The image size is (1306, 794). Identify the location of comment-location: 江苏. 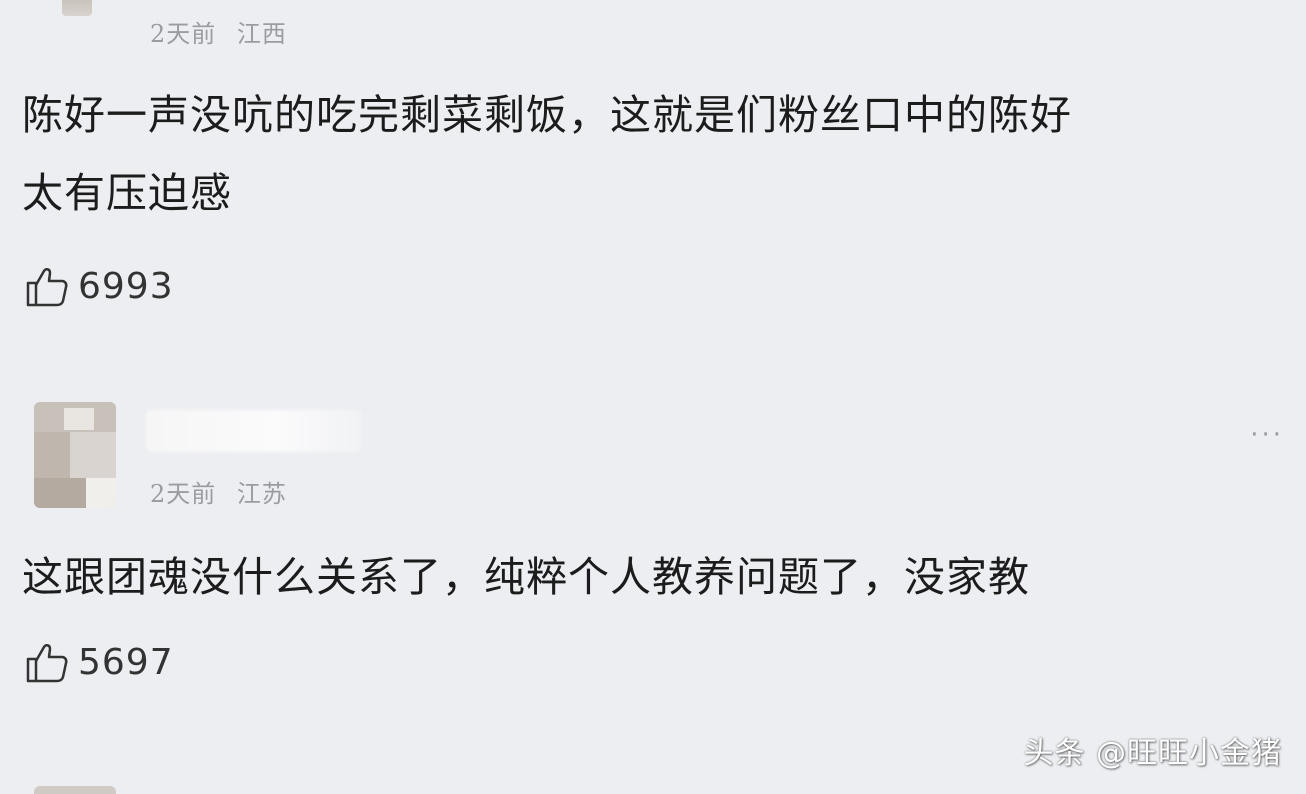
(261, 494).